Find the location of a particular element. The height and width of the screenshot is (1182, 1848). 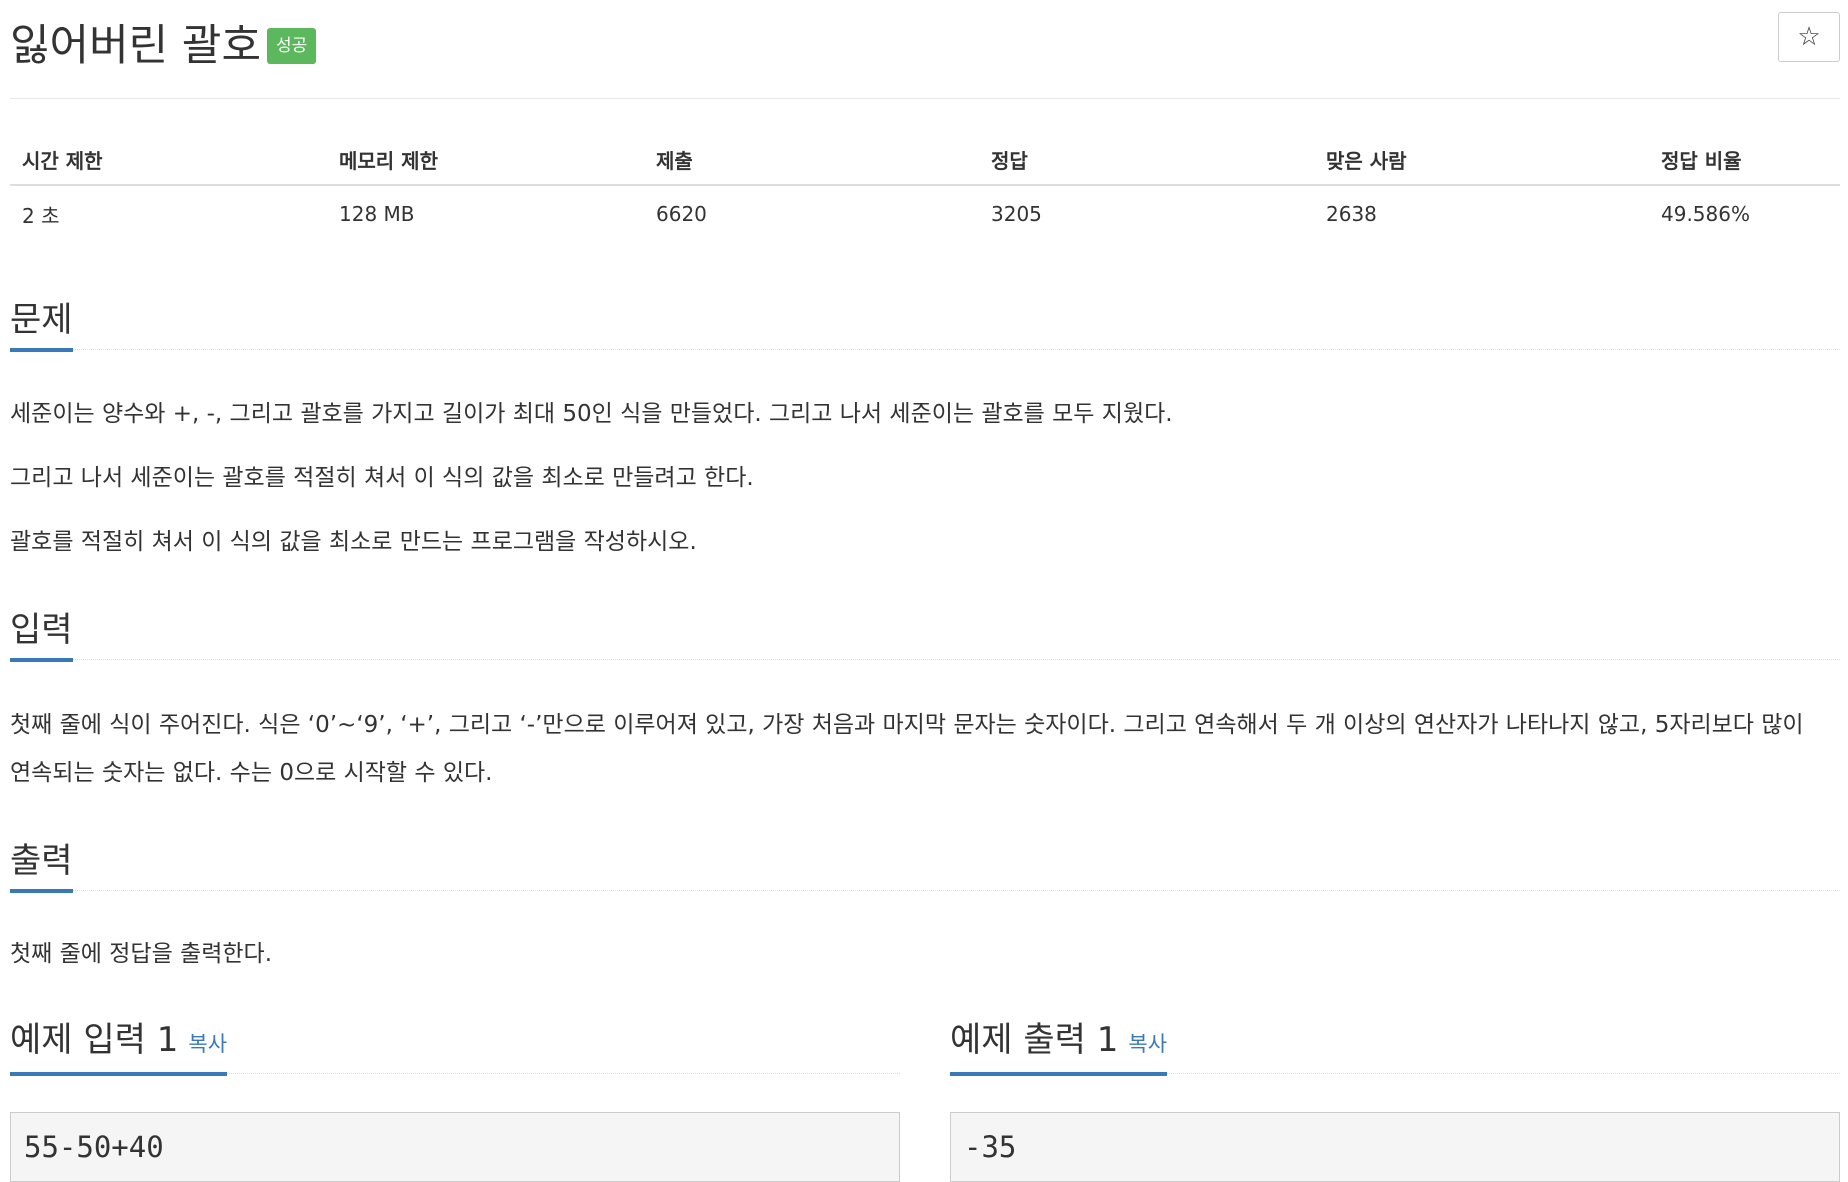

value-accepted: 3205 is located at coordinates (1016, 214).